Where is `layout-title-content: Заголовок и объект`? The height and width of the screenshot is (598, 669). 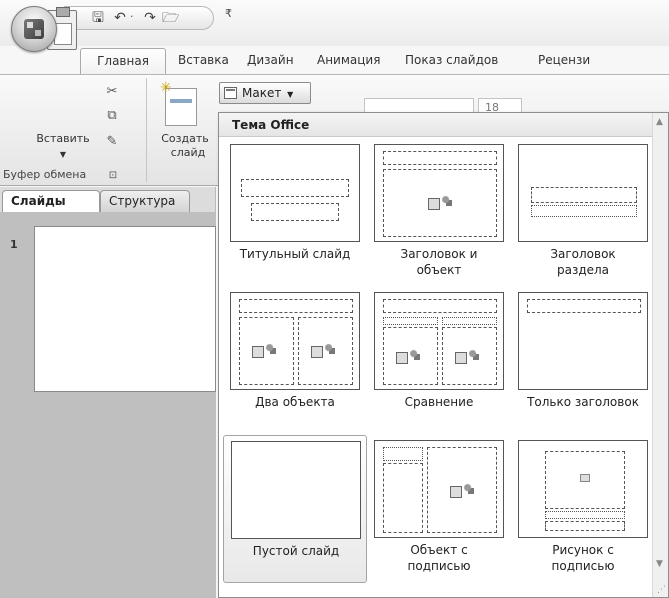
layout-title-content: Заголовок и объект is located at coordinates (439, 213).